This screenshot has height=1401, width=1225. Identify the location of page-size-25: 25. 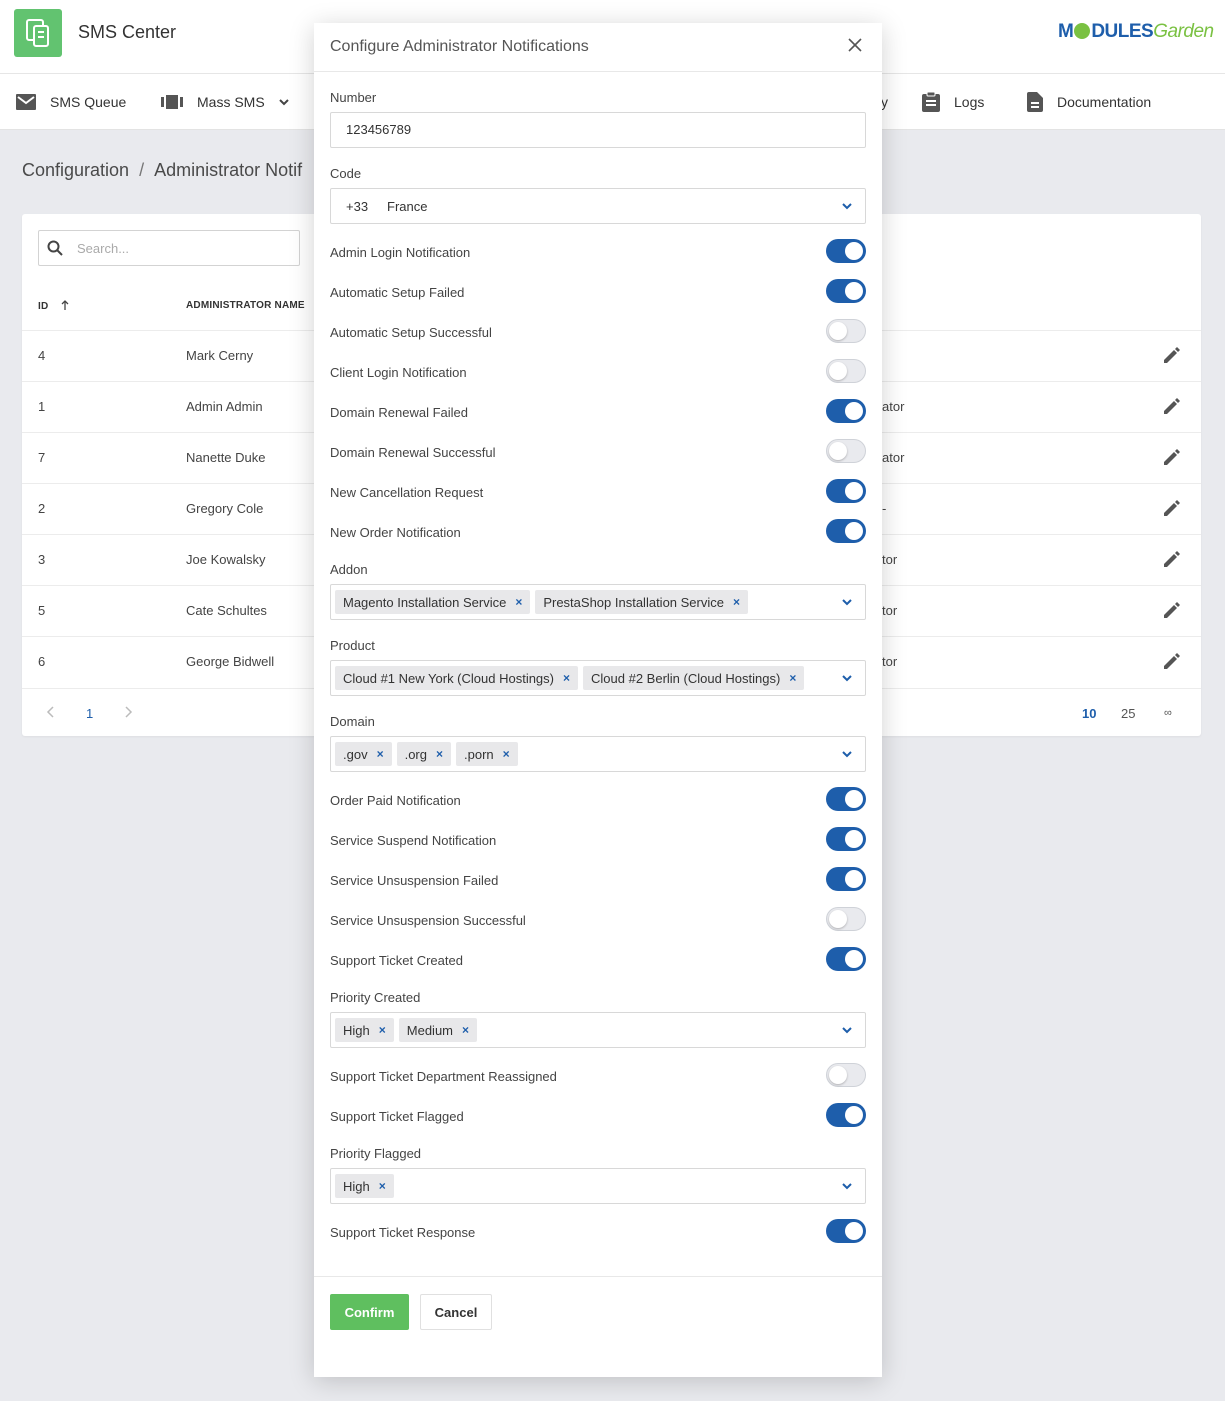
(1128, 713).